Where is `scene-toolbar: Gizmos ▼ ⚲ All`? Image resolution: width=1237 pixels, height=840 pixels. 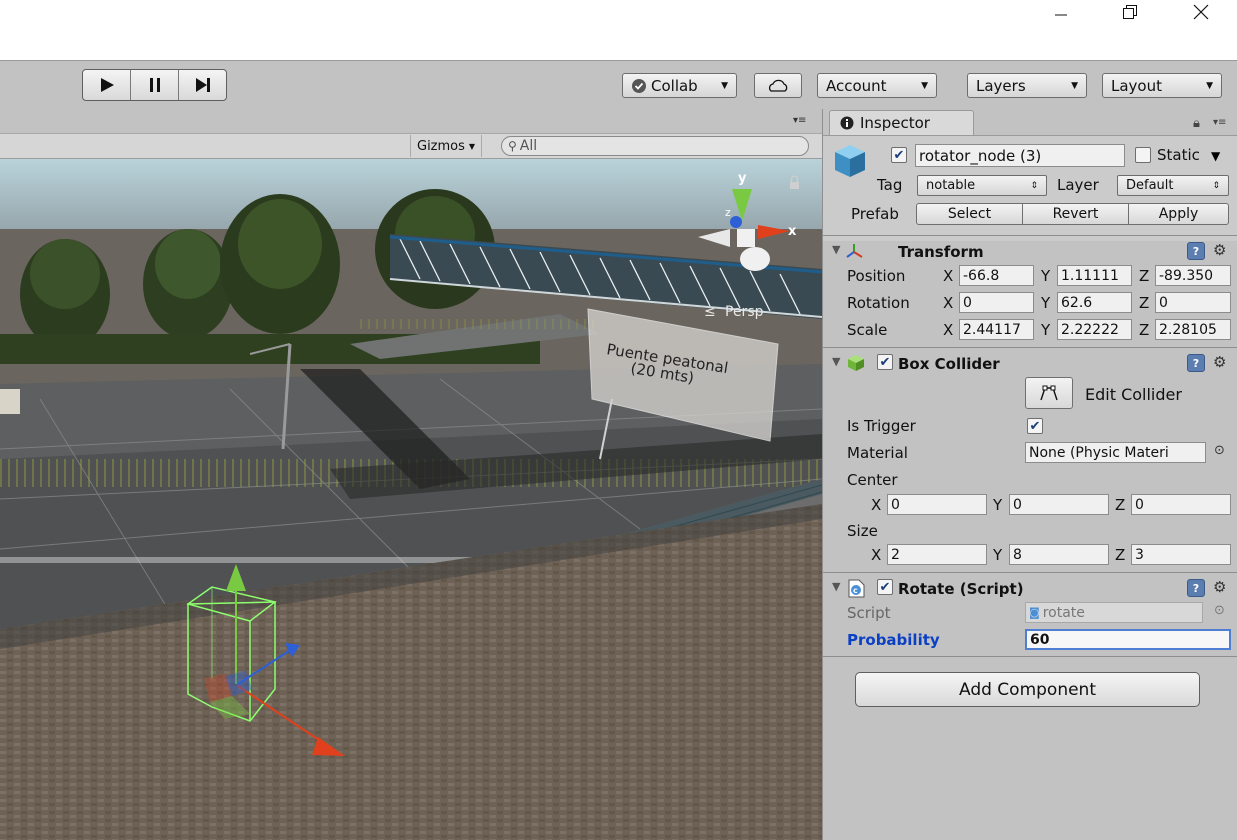 scene-toolbar: Gizmos ▼ ⚲ All is located at coordinates (411, 146).